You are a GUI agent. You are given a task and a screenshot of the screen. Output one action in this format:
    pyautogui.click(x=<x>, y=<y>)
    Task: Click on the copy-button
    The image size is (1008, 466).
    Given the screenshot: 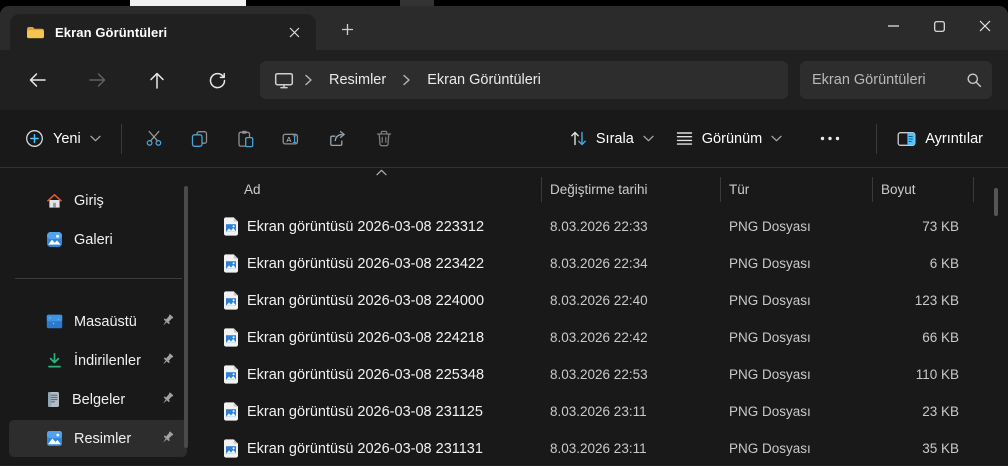 What is the action you would take?
    pyautogui.click(x=200, y=139)
    